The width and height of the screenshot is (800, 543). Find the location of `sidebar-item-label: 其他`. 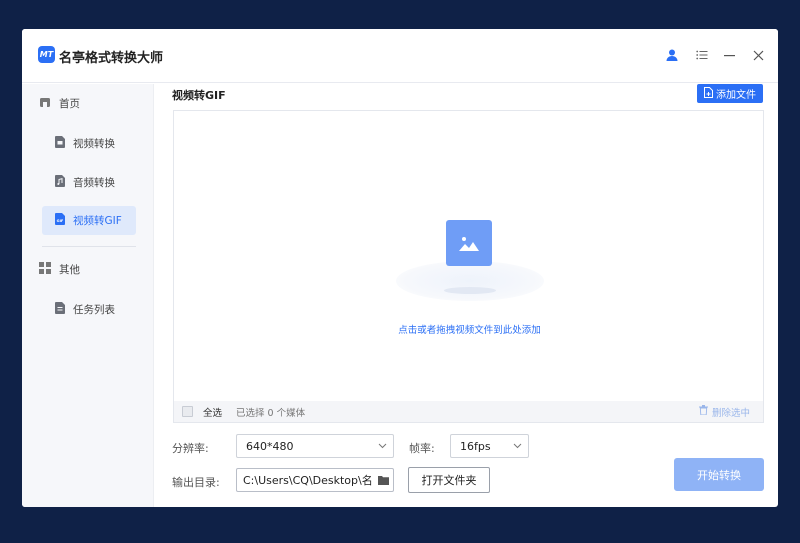

sidebar-item-label: 其他 is located at coordinates (69, 270).